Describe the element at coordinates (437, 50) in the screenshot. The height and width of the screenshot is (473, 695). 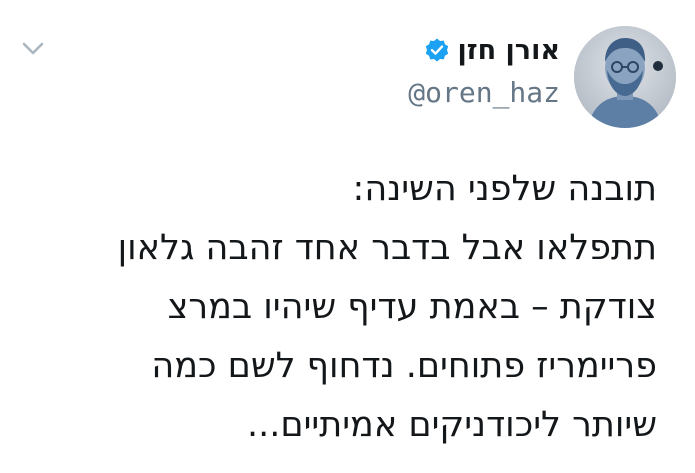
I see `verified-badge-icon` at that location.